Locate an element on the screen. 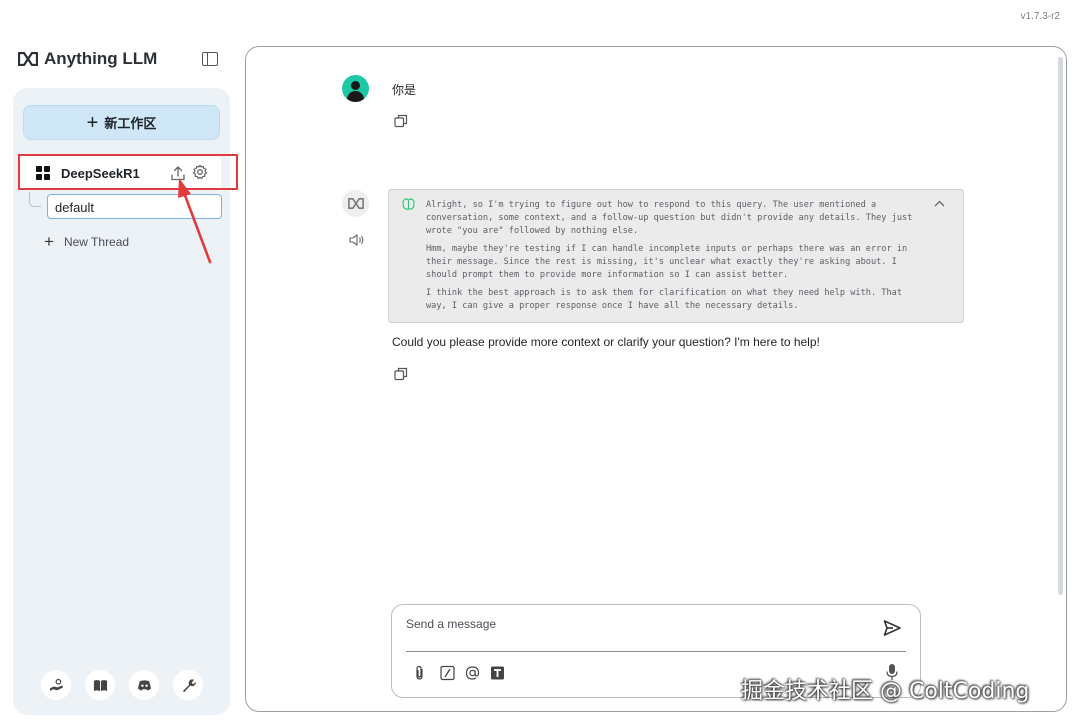 This screenshot has width=1080, height=725. brain-icon is located at coordinates (408, 204).